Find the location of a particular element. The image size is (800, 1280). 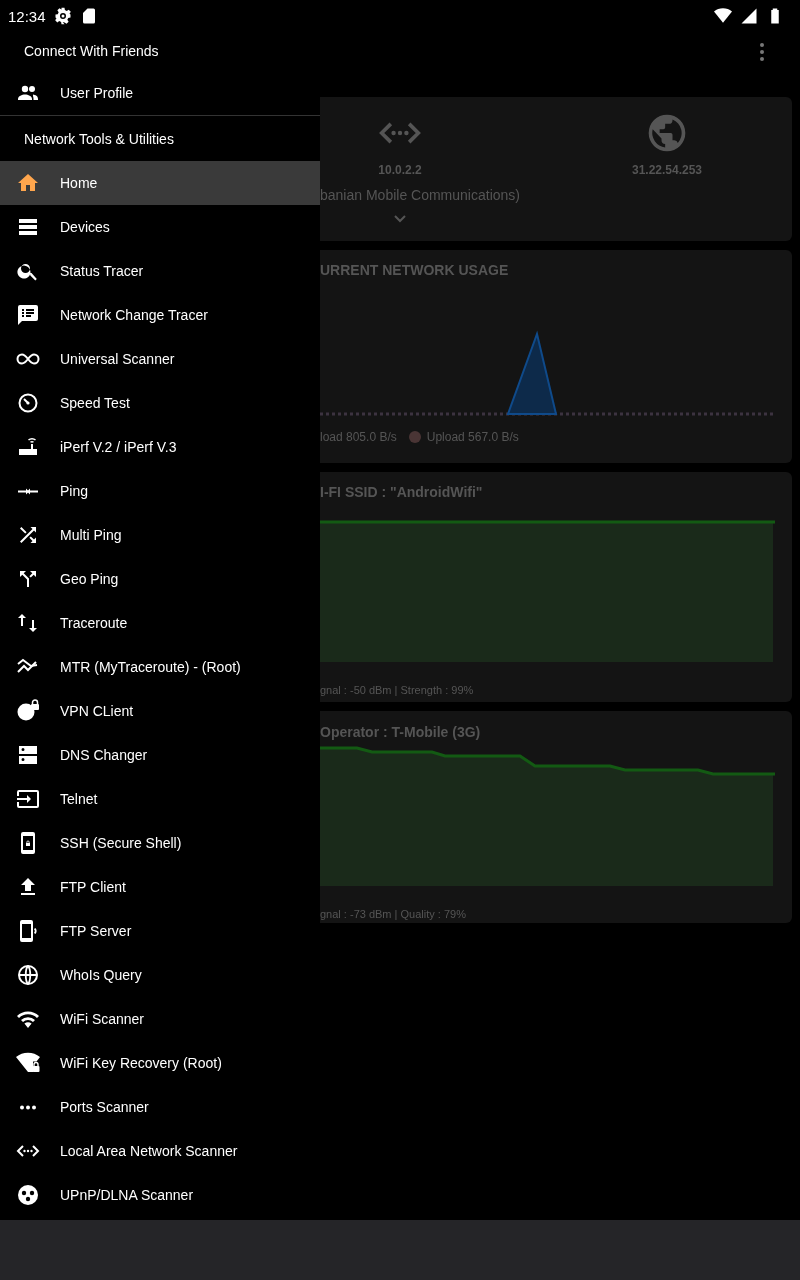

section-header: Connect With Friends is located at coordinates (91, 51).